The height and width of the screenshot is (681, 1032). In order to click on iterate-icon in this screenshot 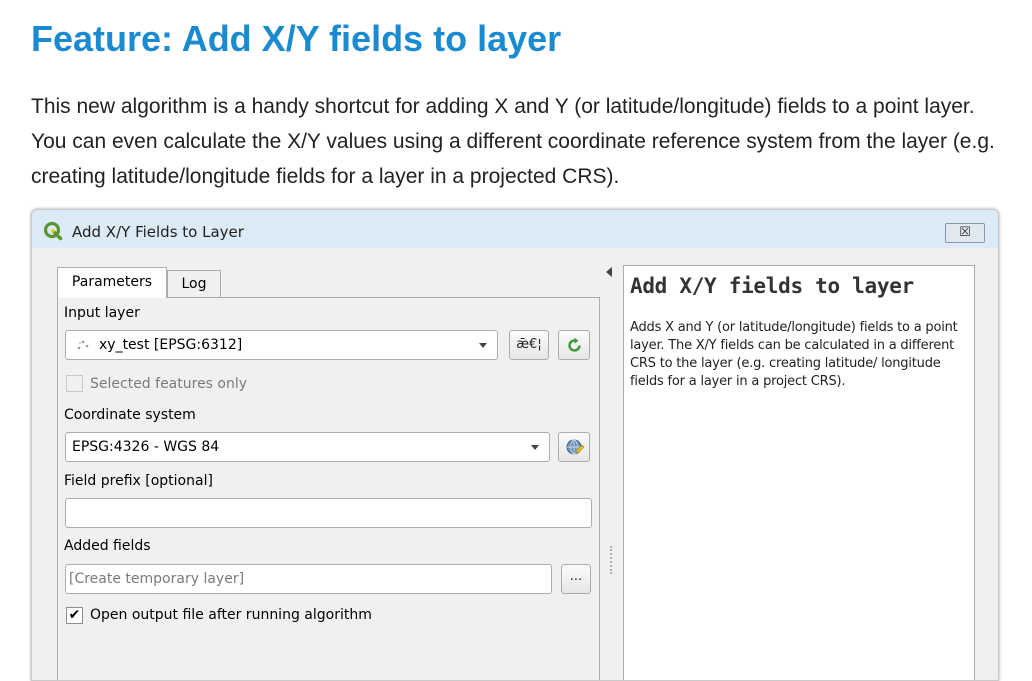, I will do `click(574, 344)`.